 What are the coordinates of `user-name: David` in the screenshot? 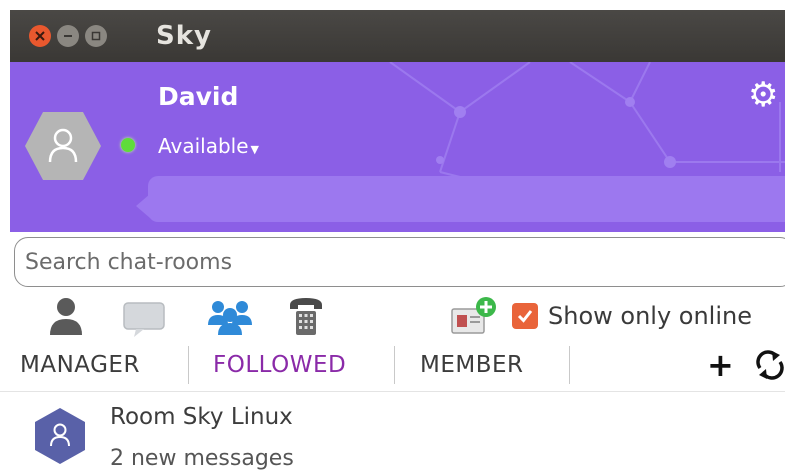 It's located at (198, 96).